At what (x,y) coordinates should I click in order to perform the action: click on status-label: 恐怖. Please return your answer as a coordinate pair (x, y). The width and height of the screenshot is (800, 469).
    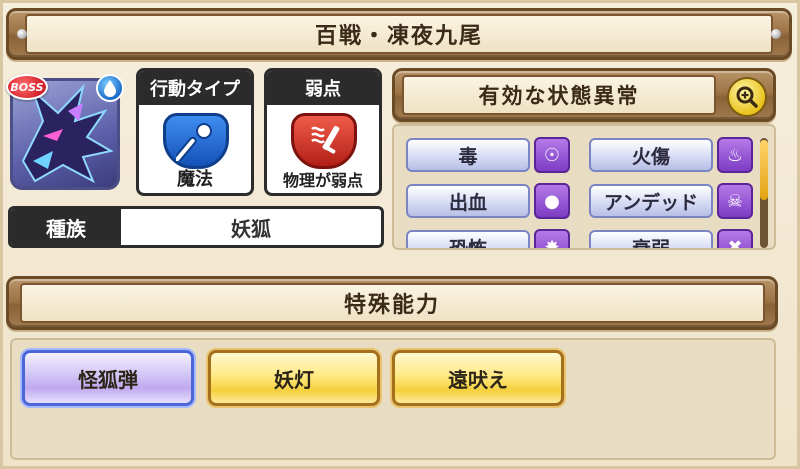
    Looking at the image, I should click on (468, 239).